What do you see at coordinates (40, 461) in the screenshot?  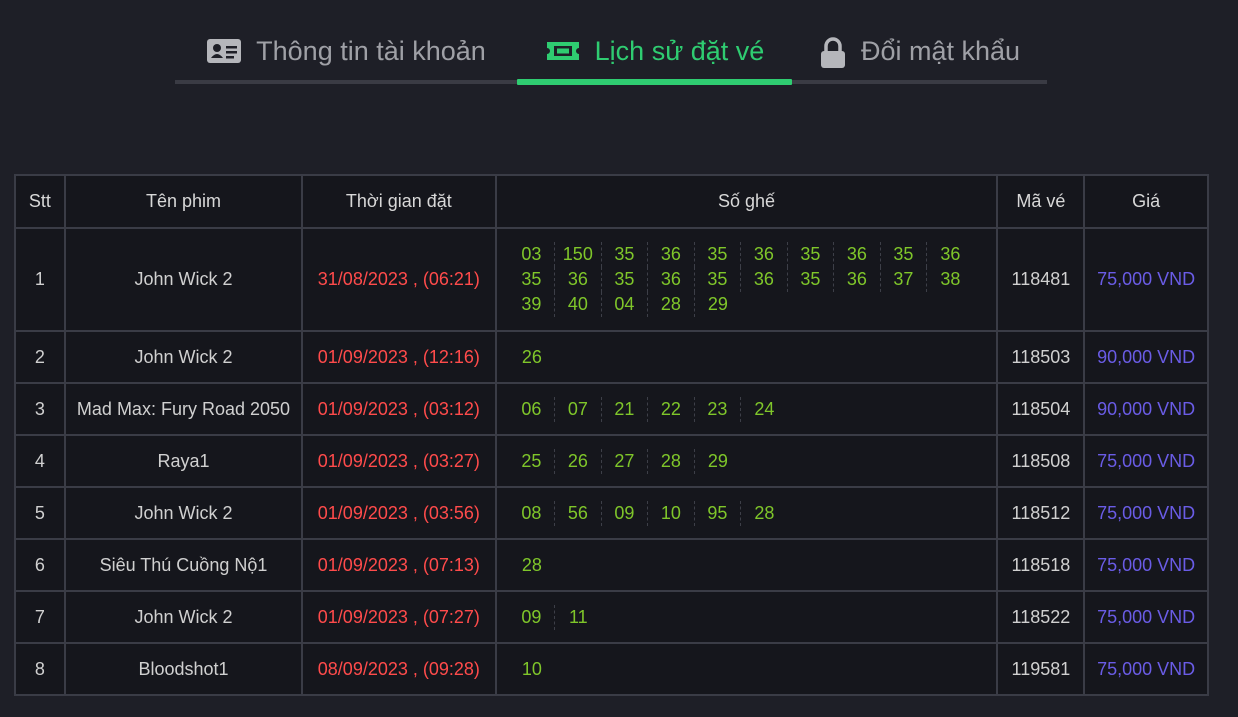 I see `row-stt: 4` at bounding box center [40, 461].